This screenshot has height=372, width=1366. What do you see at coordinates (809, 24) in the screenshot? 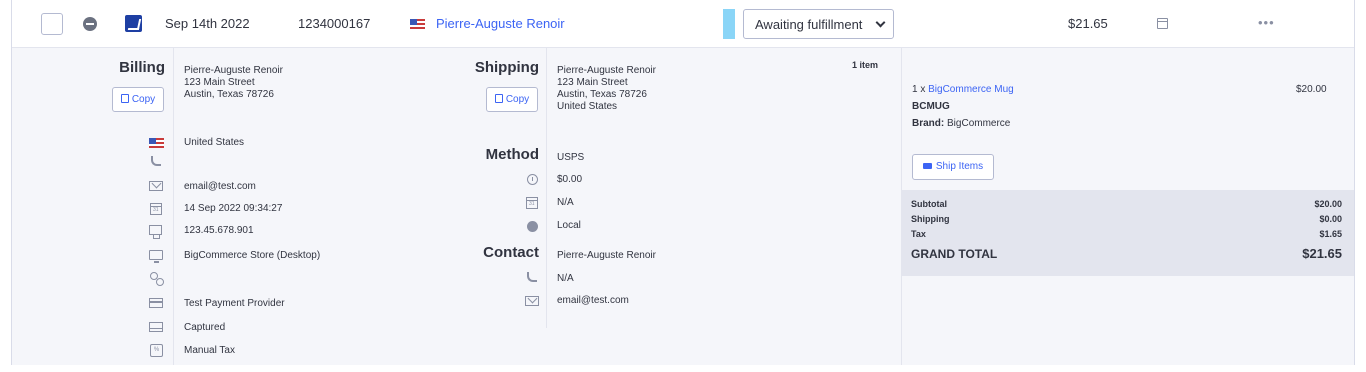
I see `order-status-value: Awaiting fulfillment` at bounding box center [809, 24].